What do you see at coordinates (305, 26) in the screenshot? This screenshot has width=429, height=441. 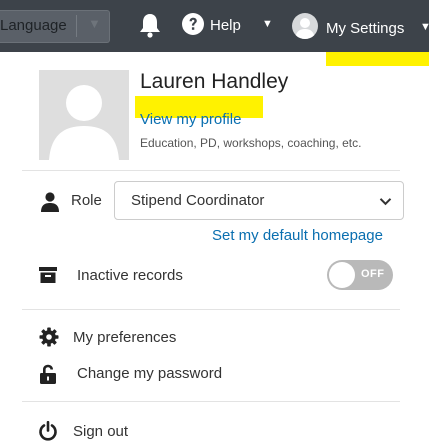 I see `user-avatar-icon` at bounding box center [305, 26].